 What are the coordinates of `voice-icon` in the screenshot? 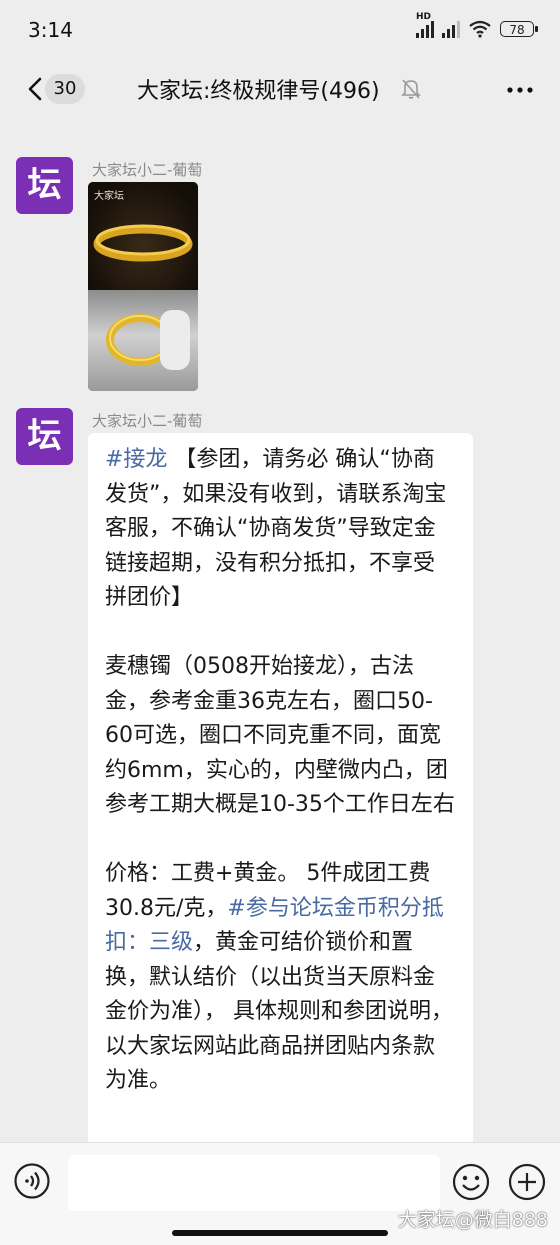 It's located at (32, 1181).